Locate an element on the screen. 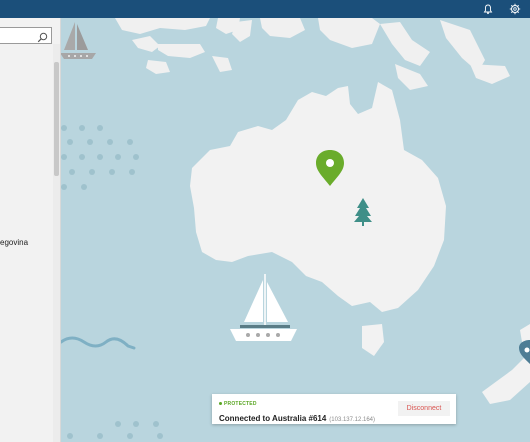  protected-label: PROTECTED is located at coordinates (240, 404).